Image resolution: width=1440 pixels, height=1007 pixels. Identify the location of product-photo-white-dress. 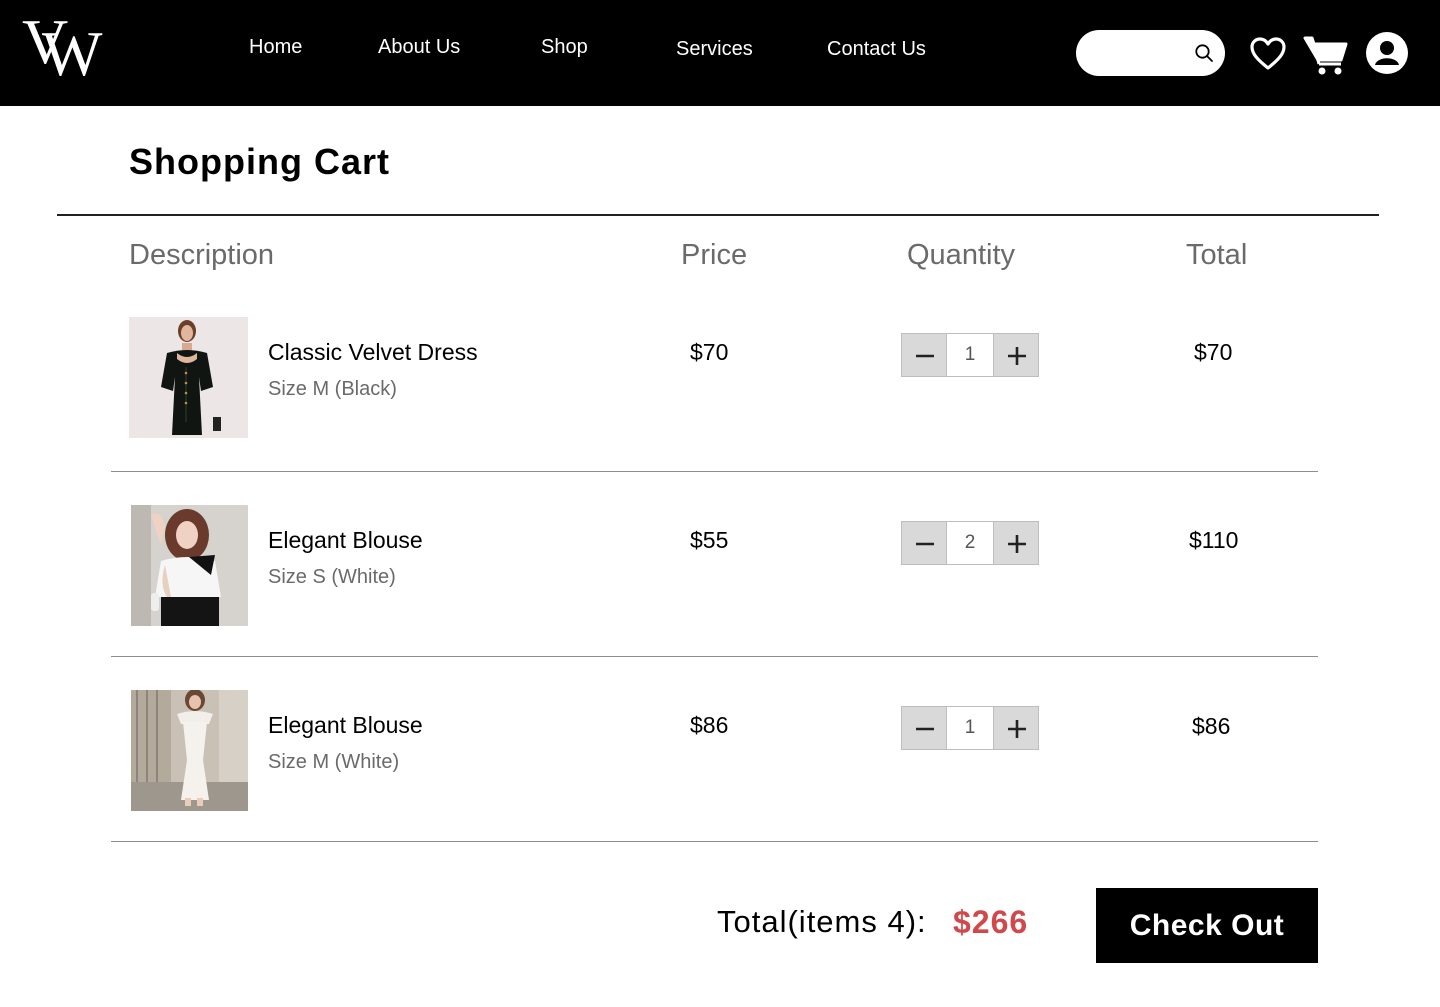
(189, 750).